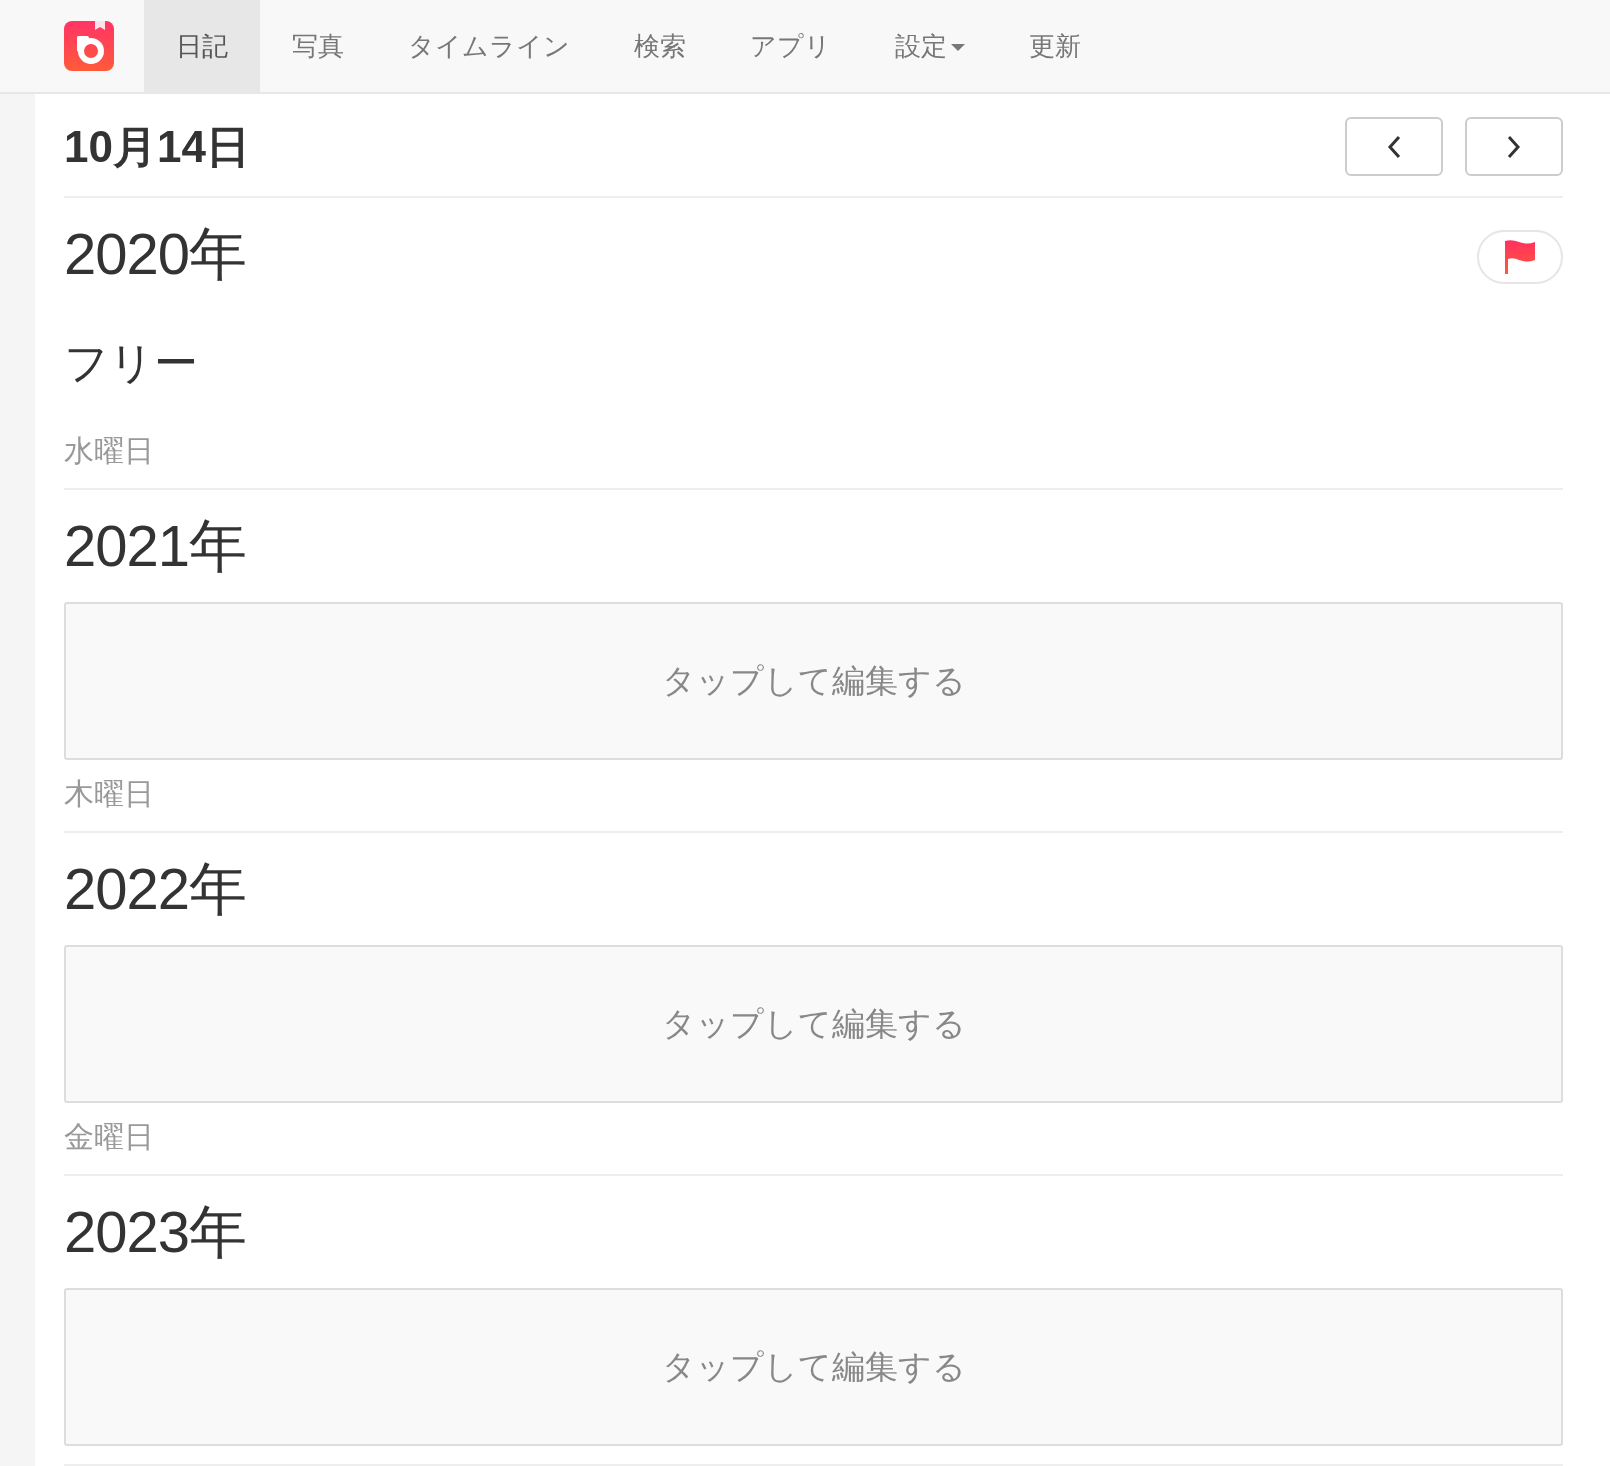 The width and height of the screenshot is (1610, 1466). I want to click on entry-text: フリー, so click(131, 363).